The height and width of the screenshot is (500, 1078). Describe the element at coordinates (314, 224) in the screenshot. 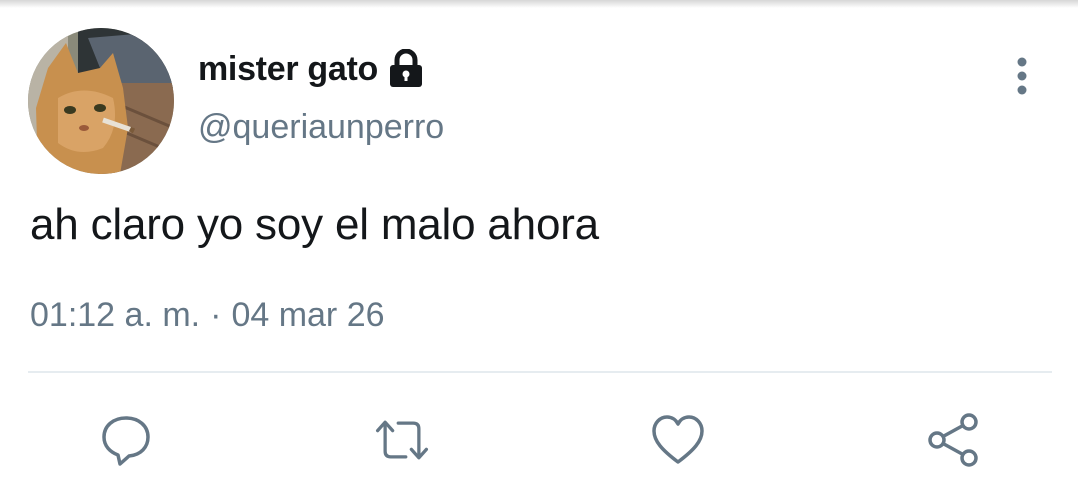

I see `tweet-text: ah claro yo soy el malo ahora` at that location.